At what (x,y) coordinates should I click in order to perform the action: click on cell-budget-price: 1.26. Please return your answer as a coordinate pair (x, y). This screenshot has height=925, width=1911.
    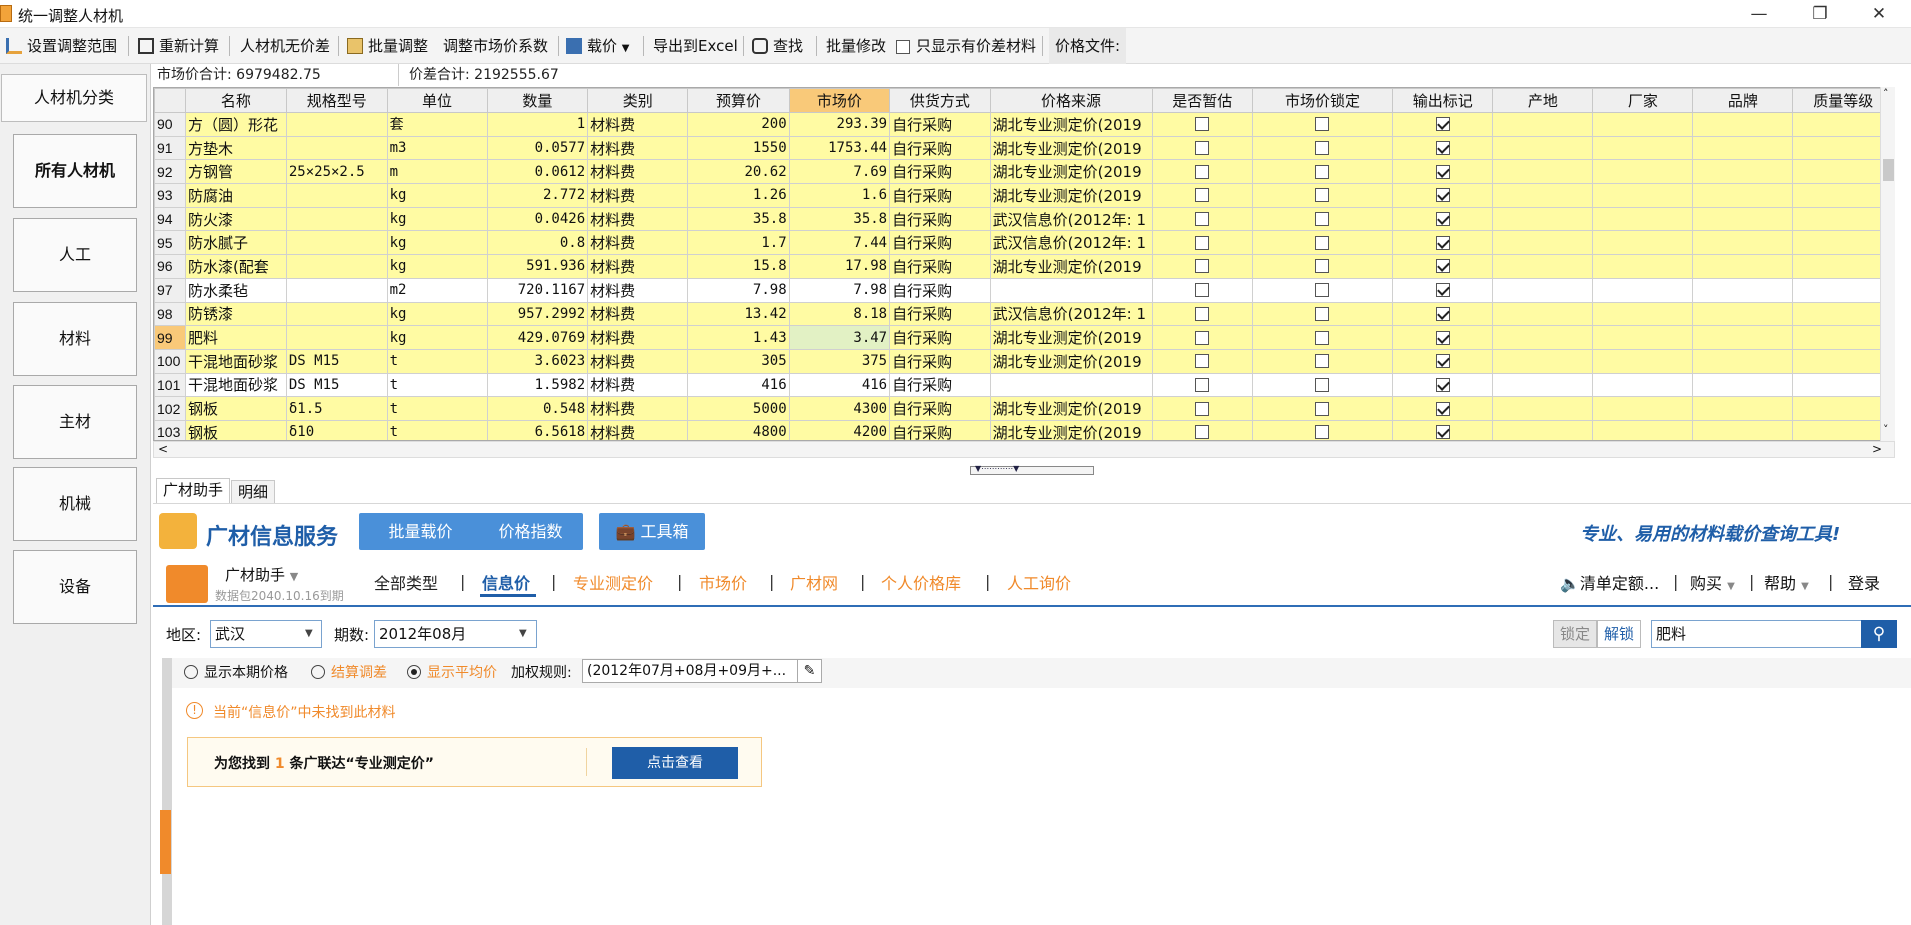
    Looking at the image, I should click on (738, 195).